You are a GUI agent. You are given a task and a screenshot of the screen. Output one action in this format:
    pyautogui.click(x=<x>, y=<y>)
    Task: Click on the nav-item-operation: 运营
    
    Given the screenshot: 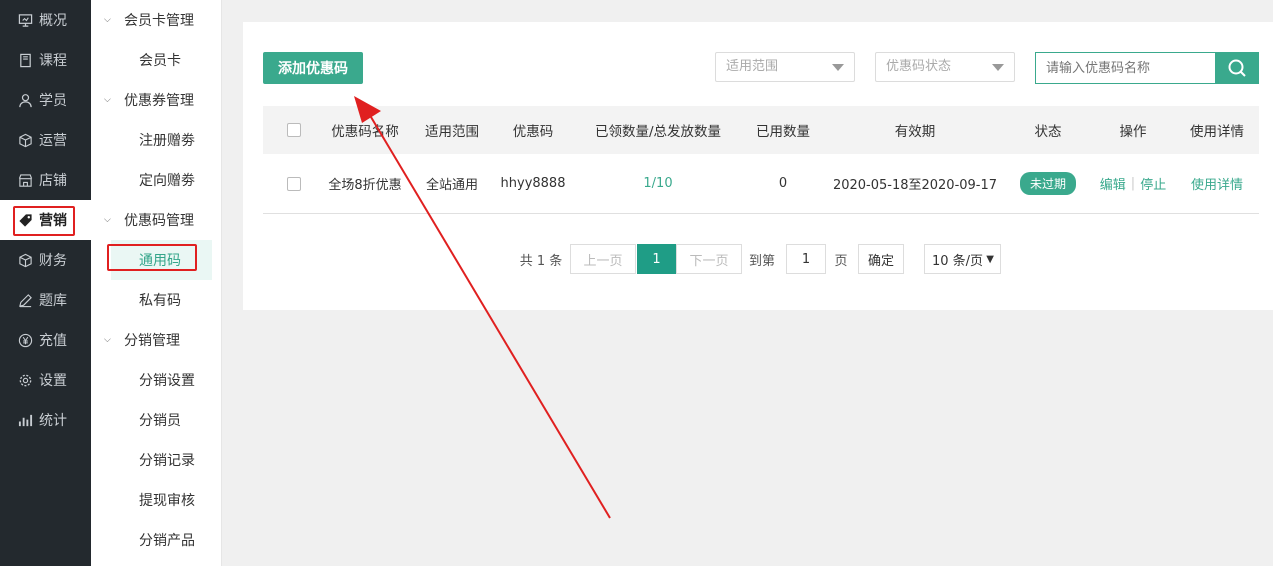 What is the action you would take?
    pyautogui.click(x=45, y=140)
    